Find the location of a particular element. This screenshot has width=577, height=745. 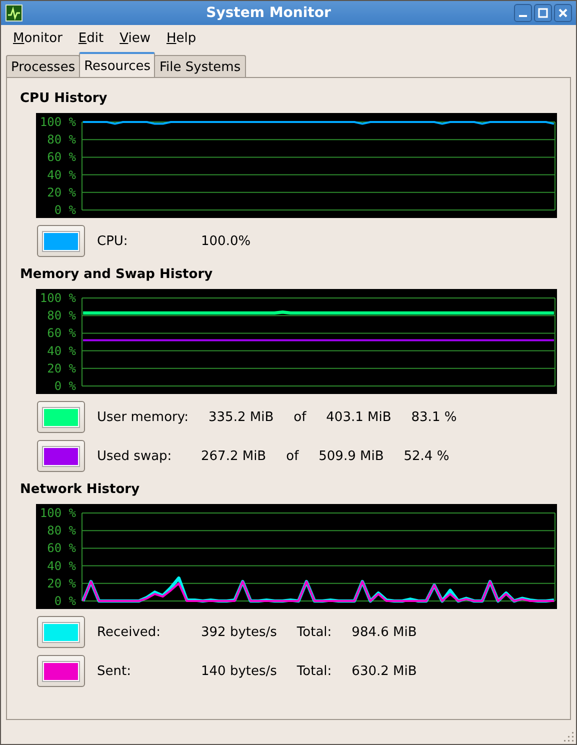

legend-label: User memory: is located at coordinates (143, 417).